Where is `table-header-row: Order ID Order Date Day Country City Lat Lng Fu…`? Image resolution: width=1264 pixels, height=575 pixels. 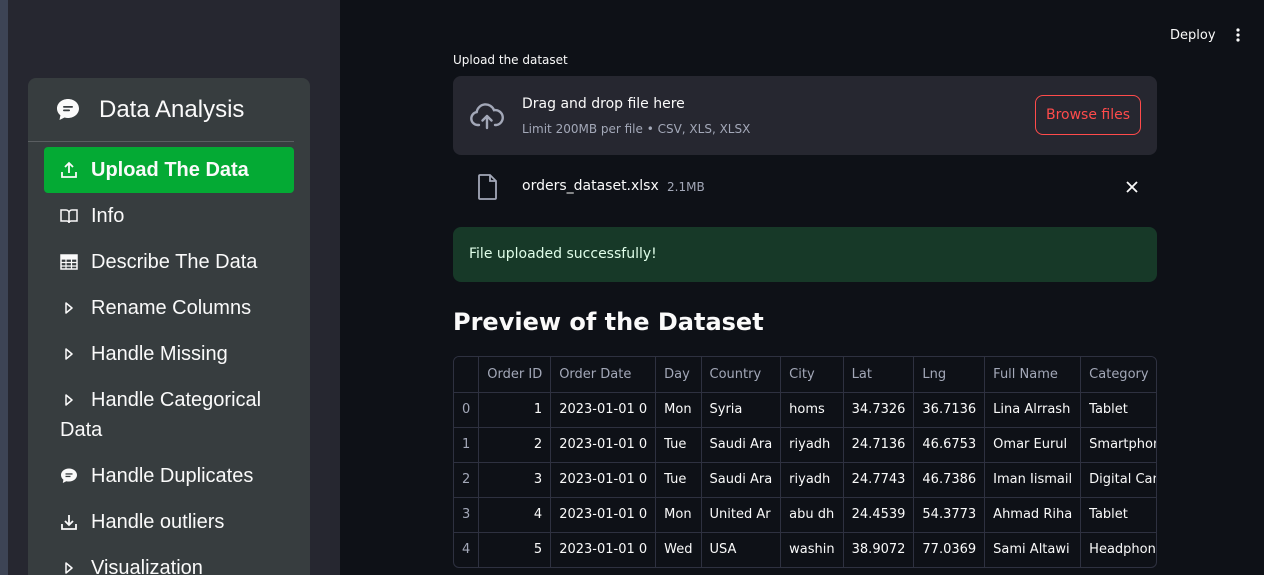 table-header-row: Order ID Order Date Day Country City Lat Lng Fu… is located at coordinates (805, 375).